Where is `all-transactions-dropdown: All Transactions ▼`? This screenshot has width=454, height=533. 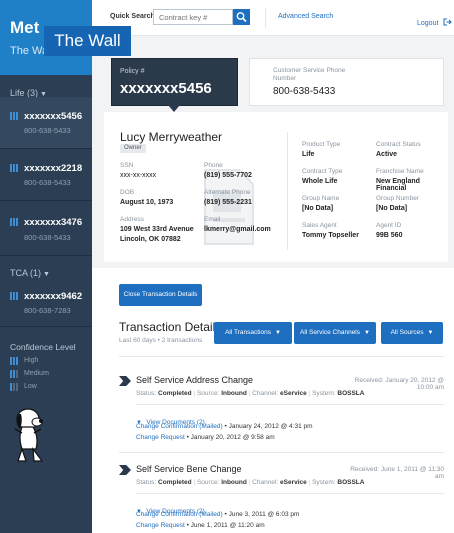 all-transactions-dropdown: All Transactions ▼ is located at coordinates (253, 333).